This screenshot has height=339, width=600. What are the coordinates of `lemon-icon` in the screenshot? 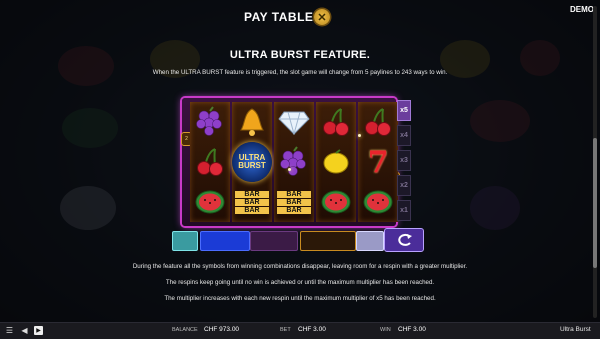 It's located at (336, 162).